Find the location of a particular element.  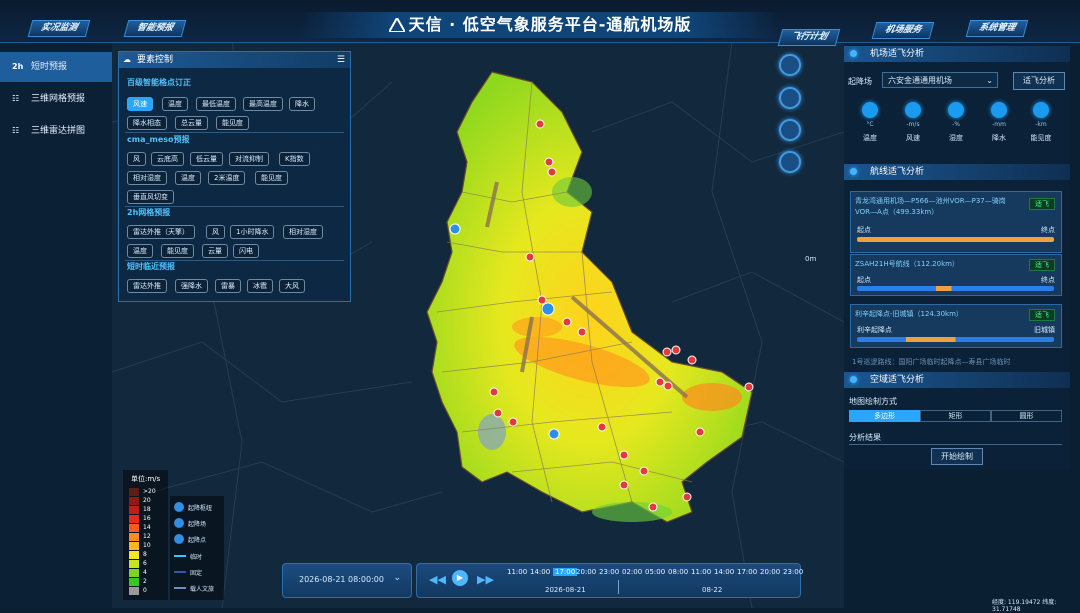

rain-icon is located at coordinates (999, 110).